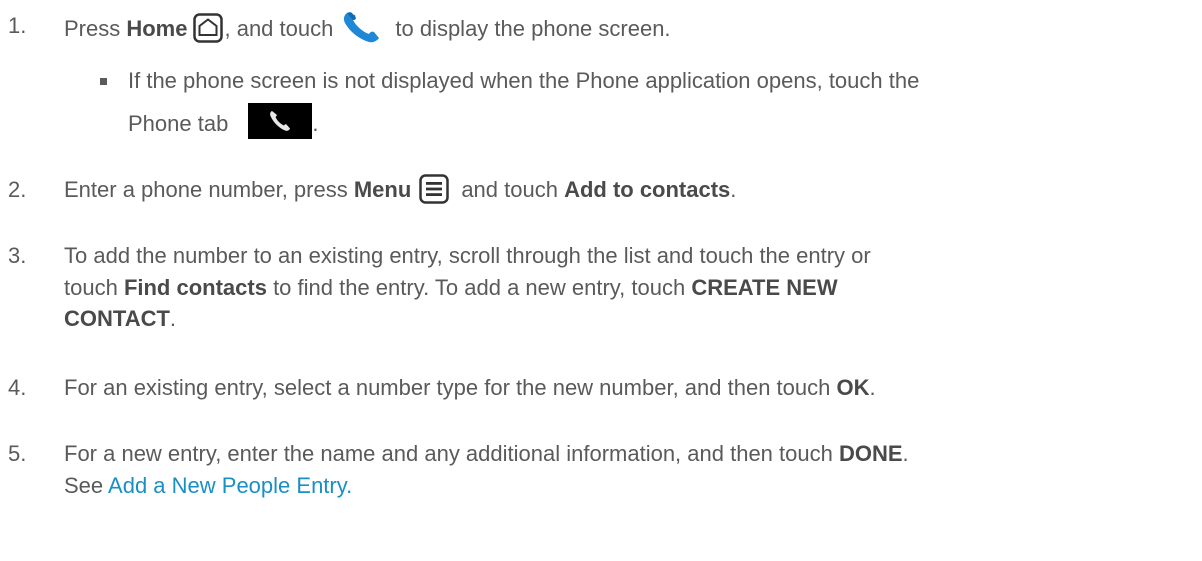 The height and width of the screenshot is (561, 1202). I want to click on text-run: Phone tab, so click(178, 123).